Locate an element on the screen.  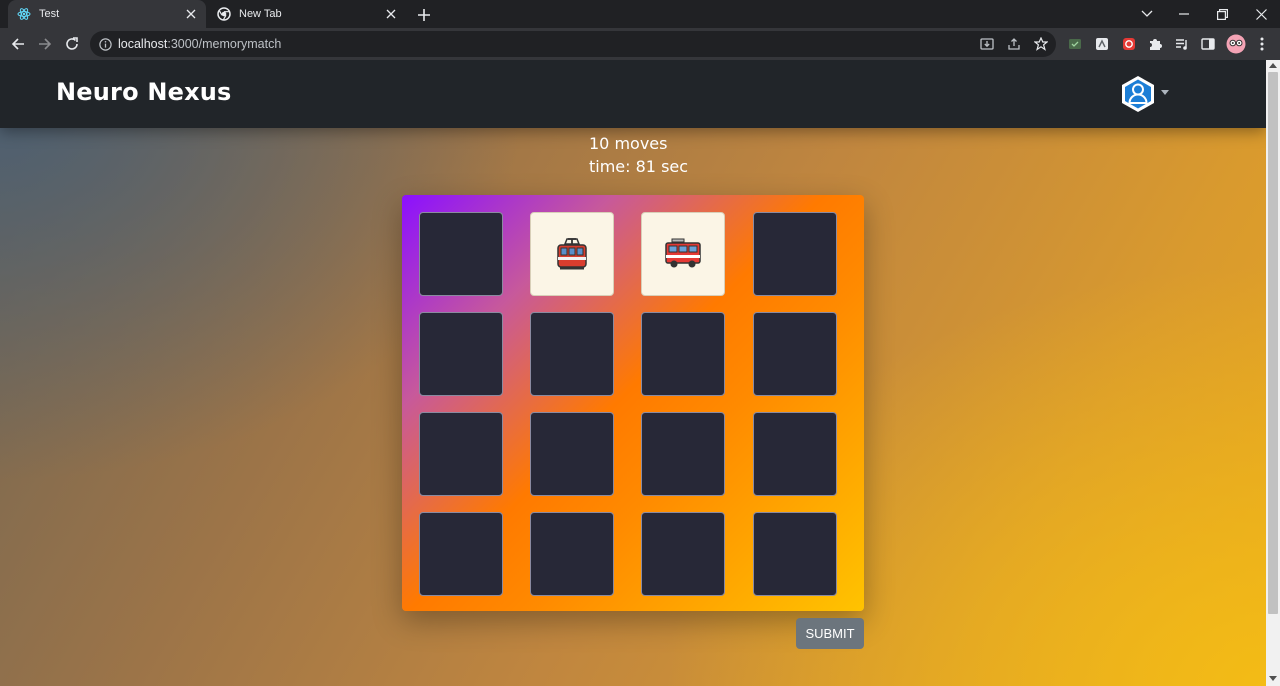
tab-new-tab: New Tab is located at coordinates (307, 14).